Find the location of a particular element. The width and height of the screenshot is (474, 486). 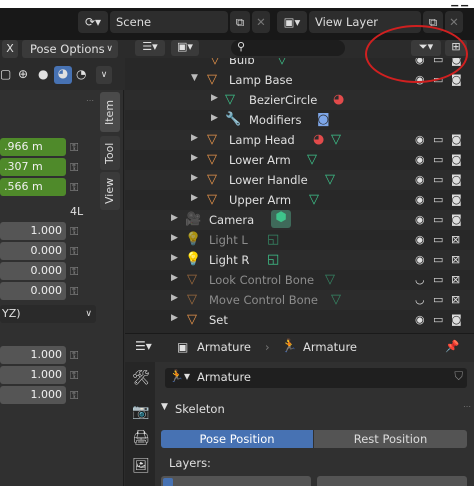

scale-x-field: 1.000 is located at coordinates (33, 355).